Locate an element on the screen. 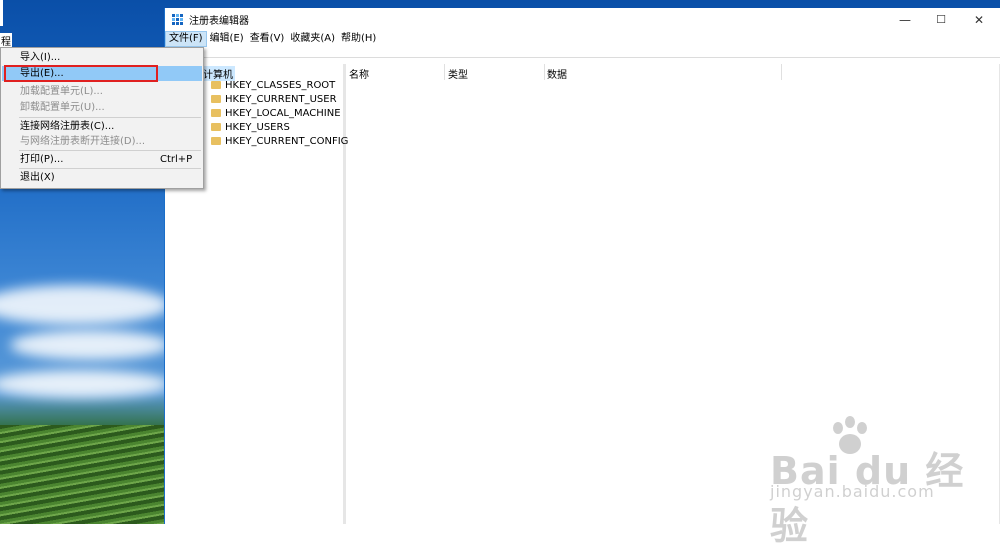 The height and width of the screenshot is (550, 1000). column-header-type: 类型 is located at coordinates (458, 73).